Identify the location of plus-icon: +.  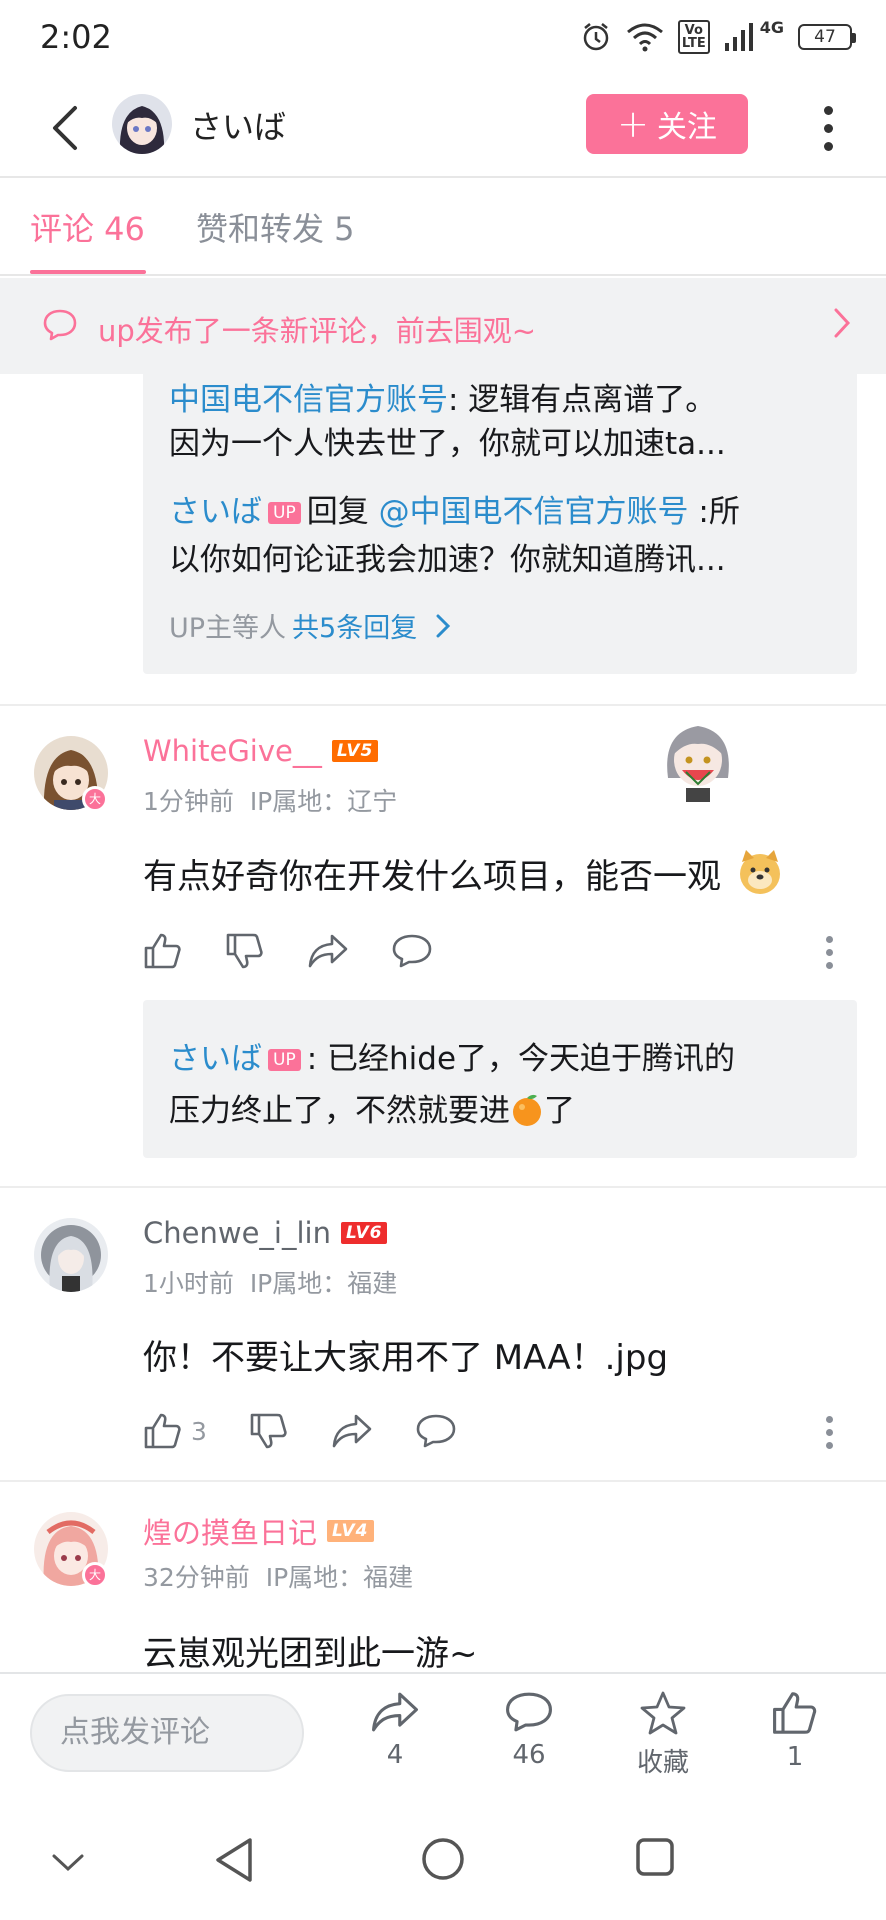
(633, 124).